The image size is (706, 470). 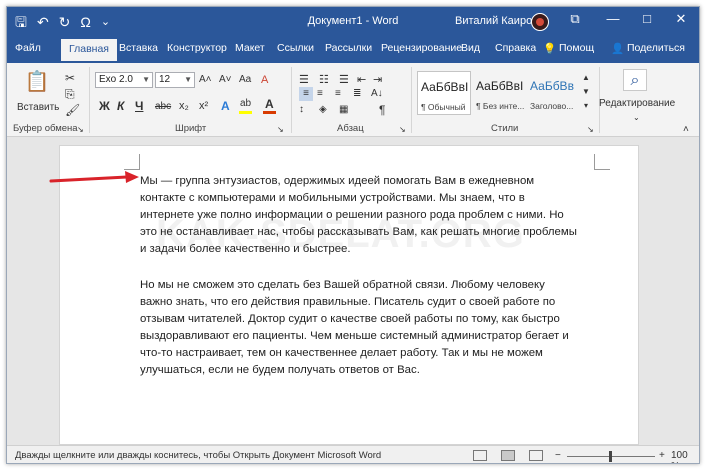 I want to click on numbering-icon: ☷, so click(x=324, y=80).